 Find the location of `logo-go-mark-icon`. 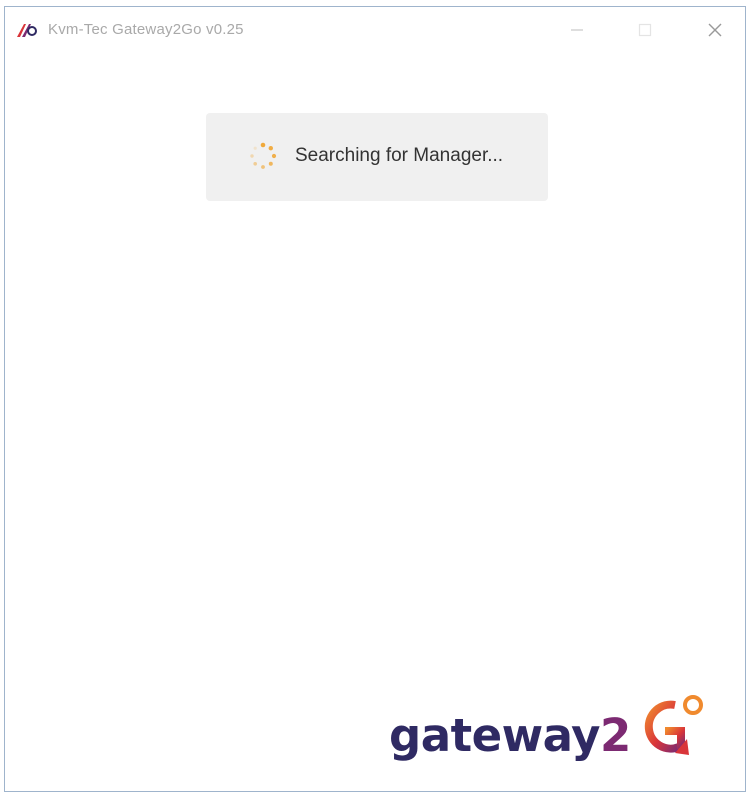

logo-go-mark-icon is located at coordinates (673, 725).